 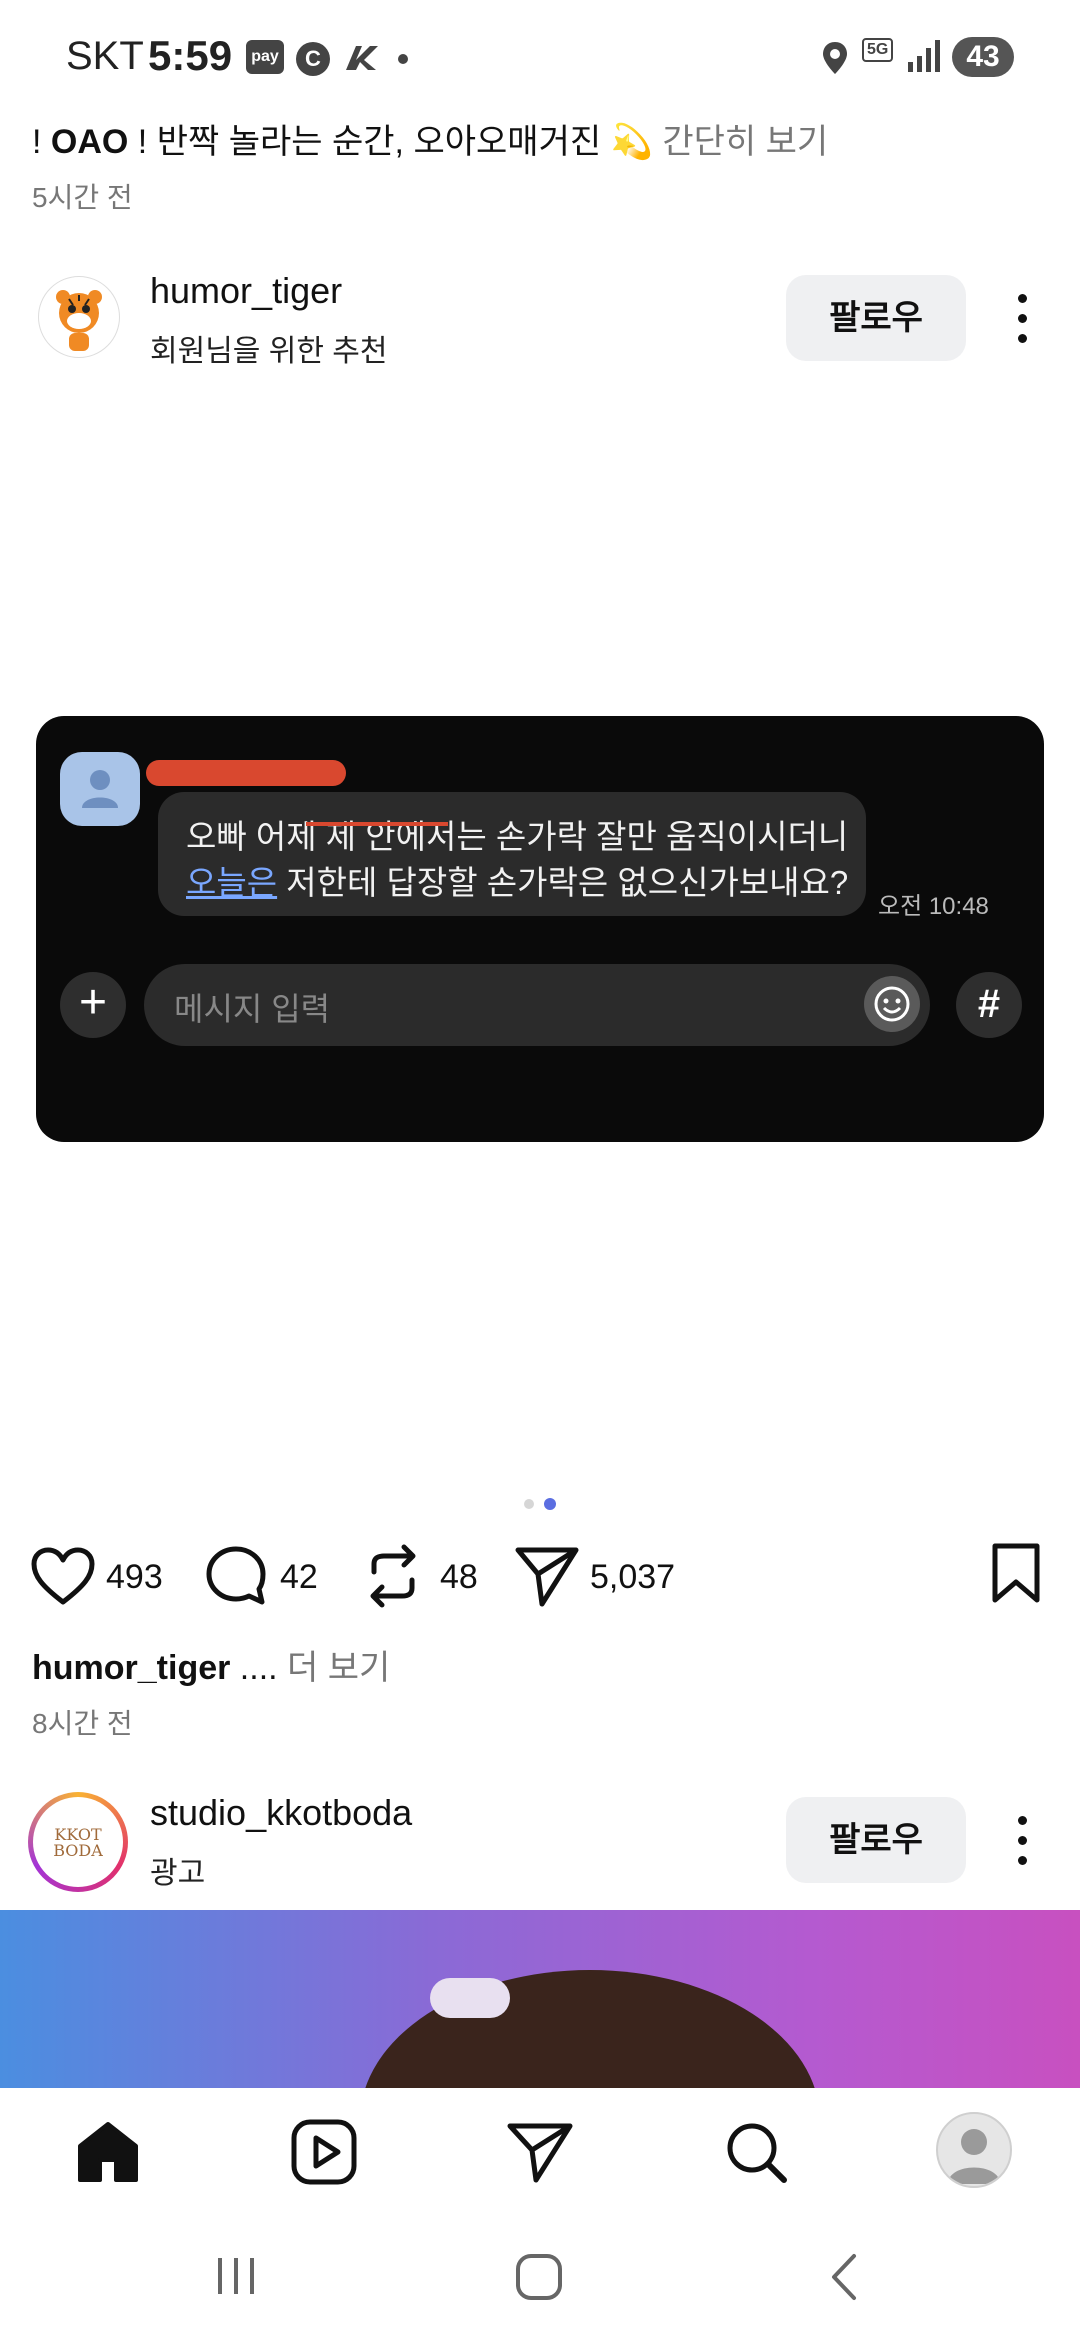 I want to click on share-count: 5,037, so click(x=632, y=1577).